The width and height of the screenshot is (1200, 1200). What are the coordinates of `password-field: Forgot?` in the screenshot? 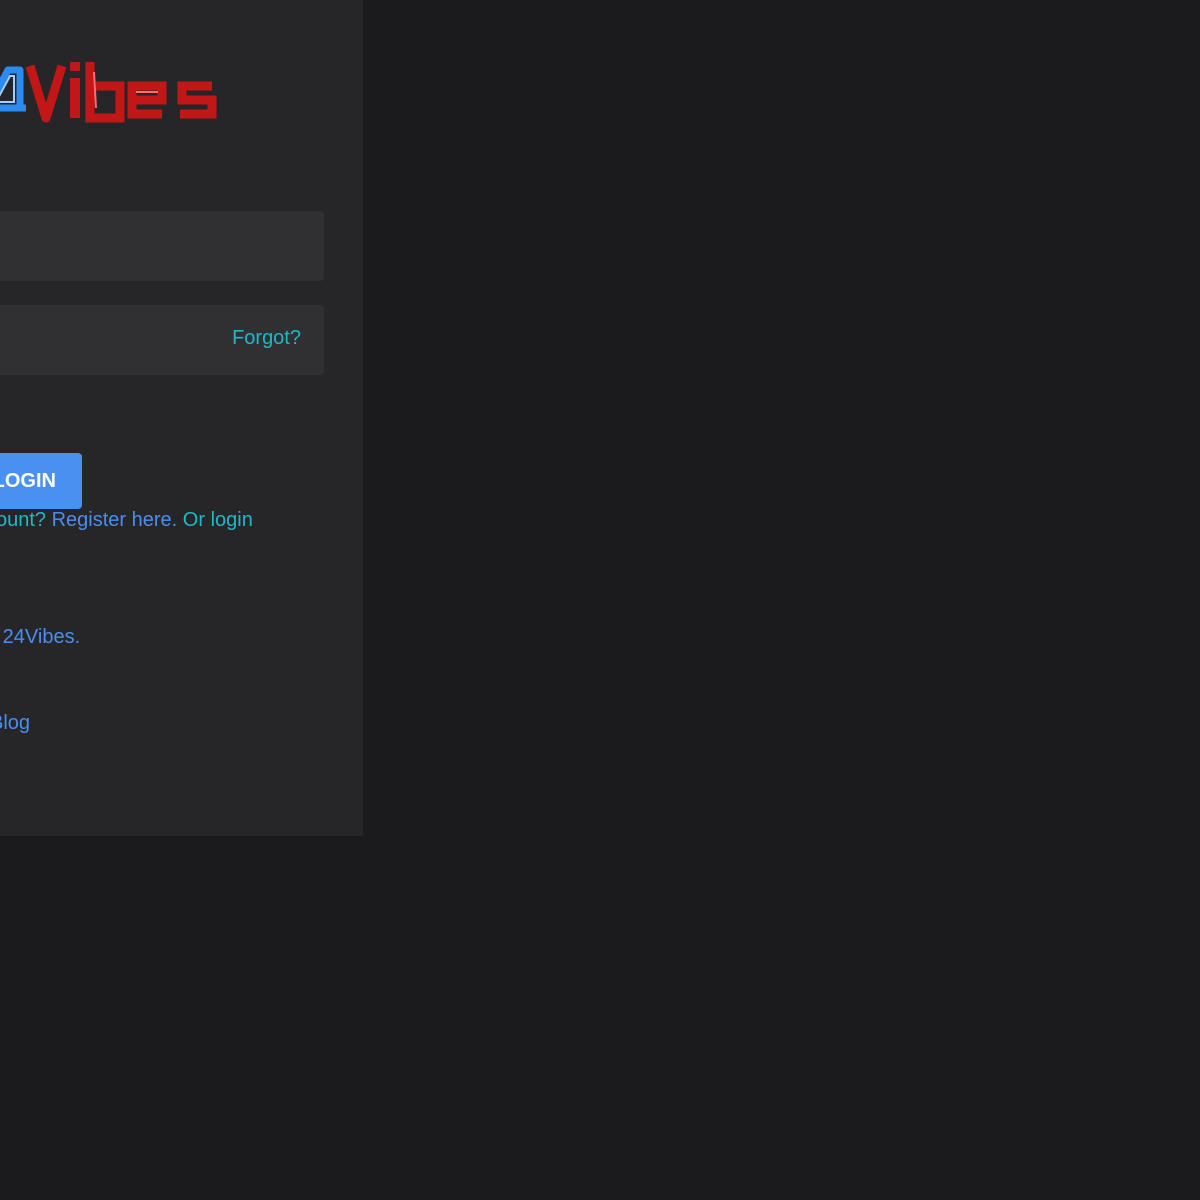 It's located at (162, 340).